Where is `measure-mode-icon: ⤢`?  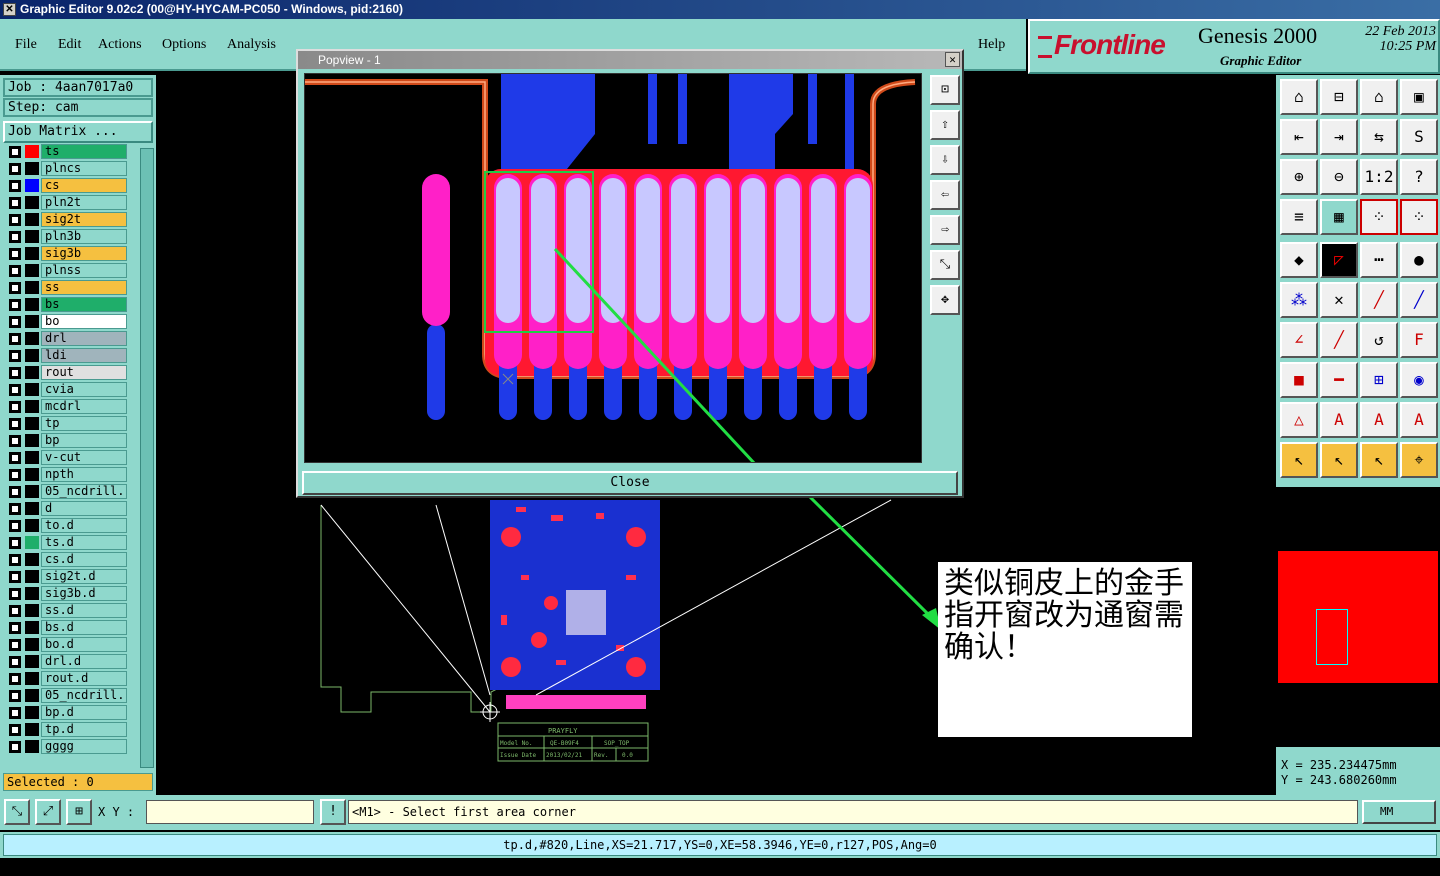
measure-mode-icon: ⤢ is located at coordinates (48, 812).